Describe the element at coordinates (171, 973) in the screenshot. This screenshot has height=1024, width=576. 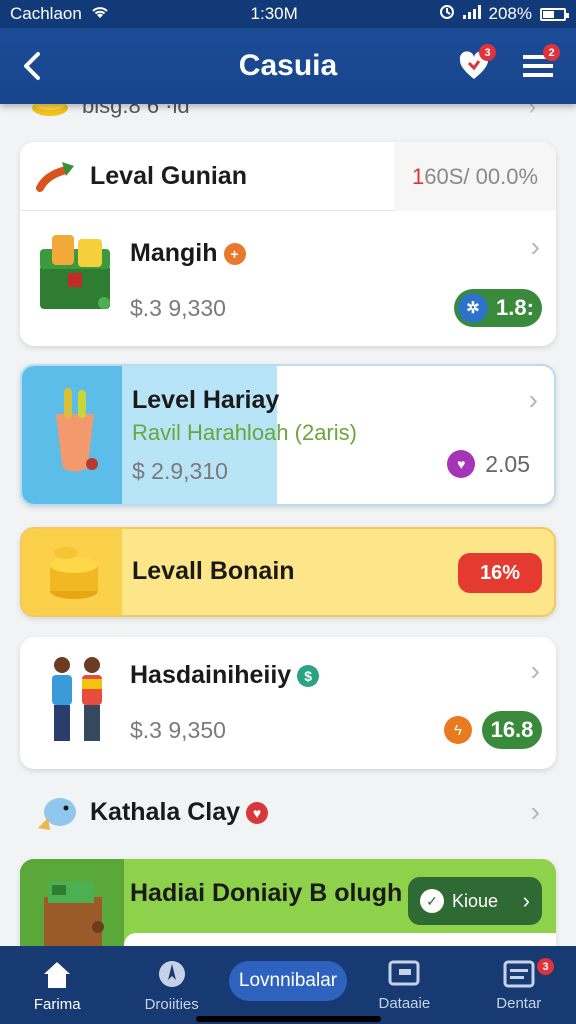
I see `compass-icon` at that location.